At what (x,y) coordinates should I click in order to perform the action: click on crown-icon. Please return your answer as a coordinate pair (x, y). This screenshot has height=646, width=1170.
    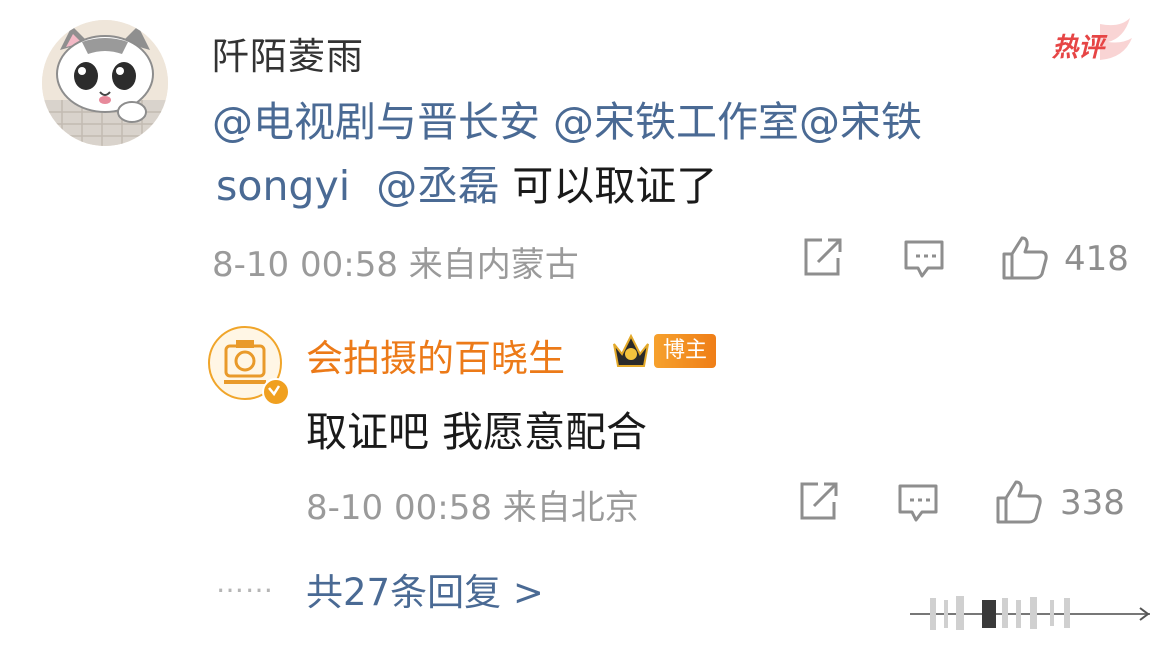
    Looking at the image, I should click on (631, 351).